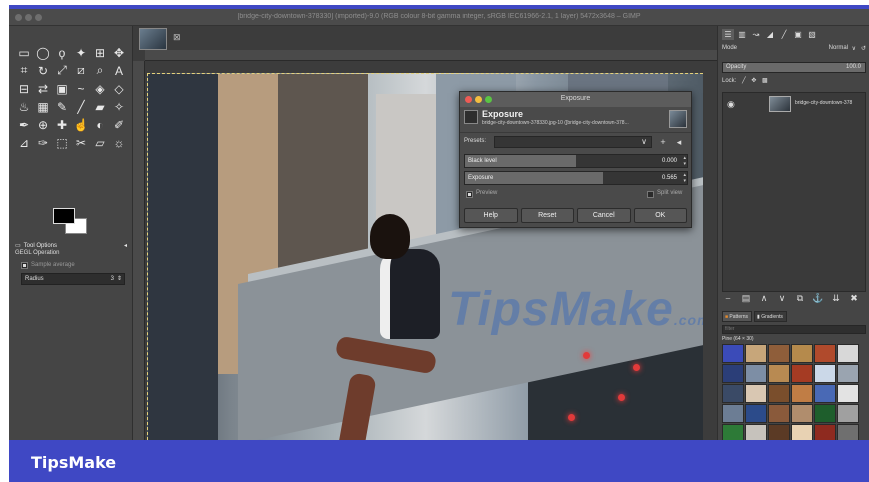 This screenshot has width=869, height=482. I want to click on pattern-filter-input: filter, so click(794, 329).